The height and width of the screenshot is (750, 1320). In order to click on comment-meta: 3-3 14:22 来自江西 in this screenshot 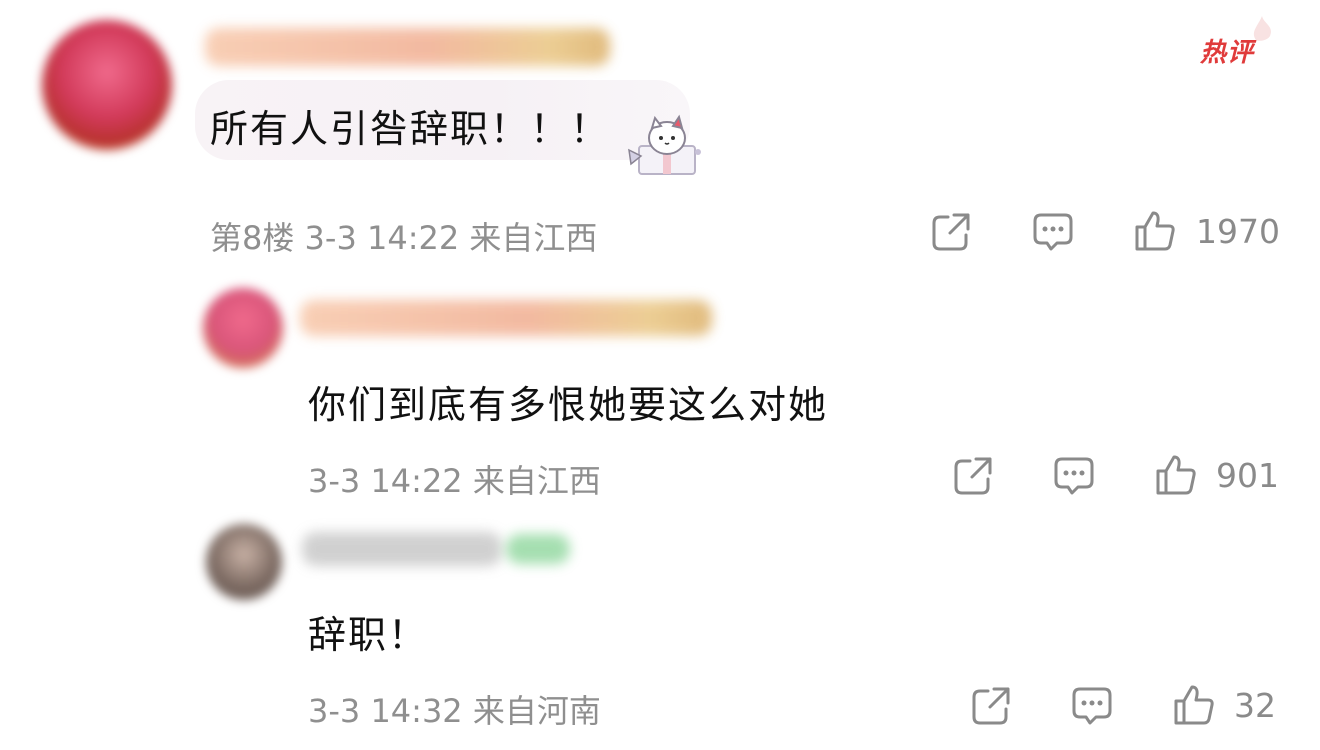, I will do `click(454, 481)`.